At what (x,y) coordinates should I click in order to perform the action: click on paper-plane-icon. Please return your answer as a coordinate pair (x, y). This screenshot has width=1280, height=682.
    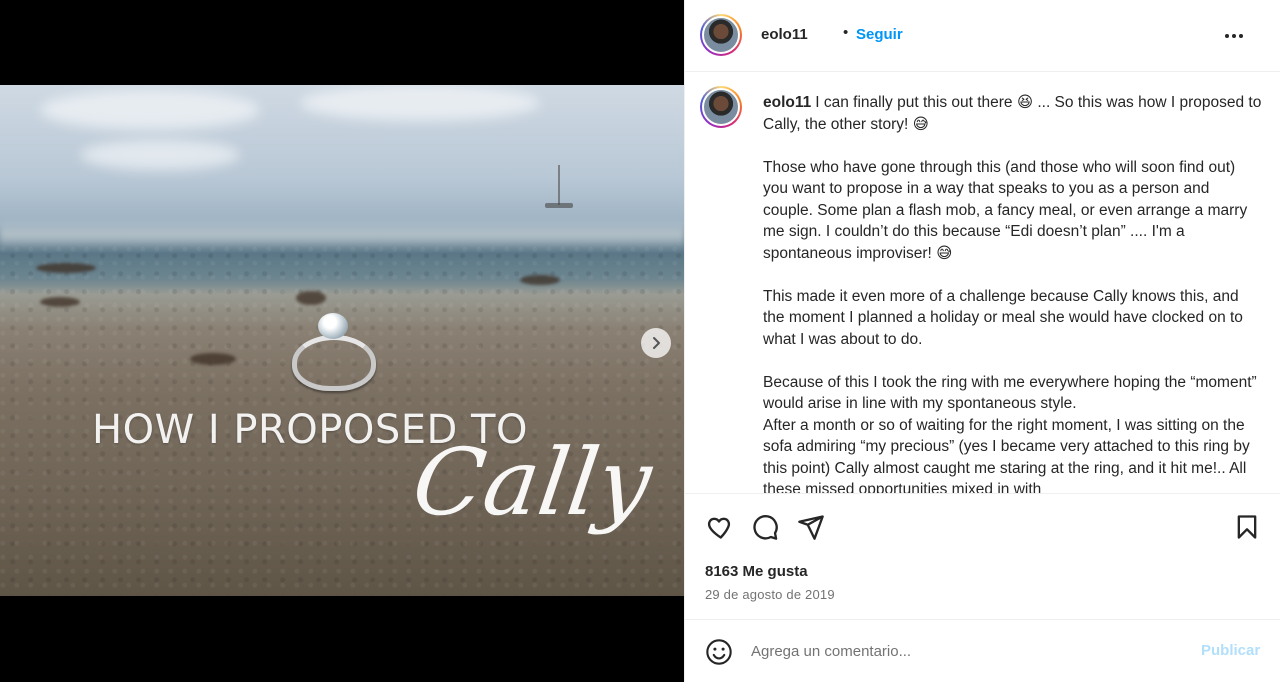
    Looking at the image, I should click on (811, 527).